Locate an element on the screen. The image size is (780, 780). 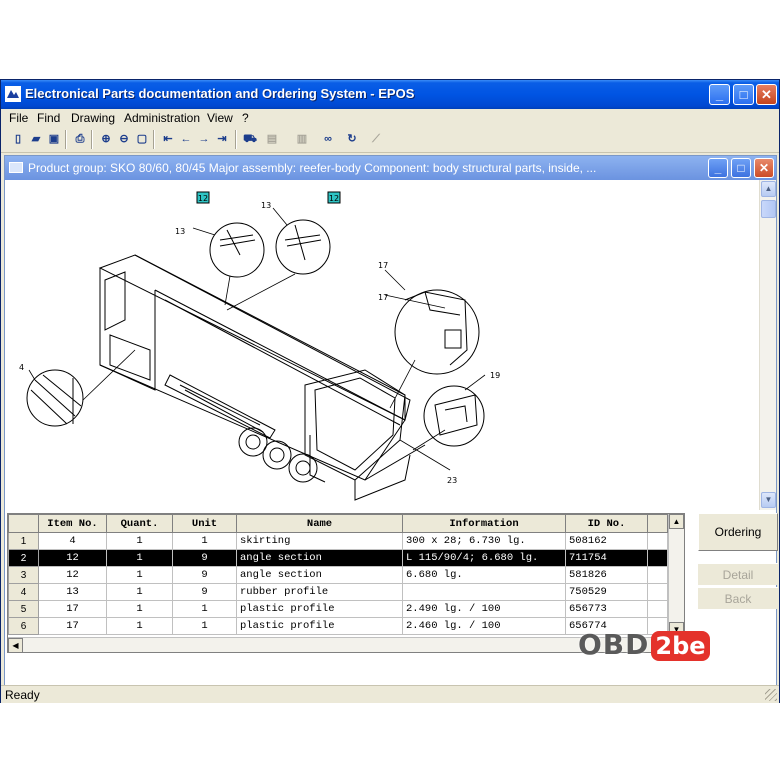
table-row: 4 13 1 9 rubber profile 750529 is located at coordinates (338, 592).